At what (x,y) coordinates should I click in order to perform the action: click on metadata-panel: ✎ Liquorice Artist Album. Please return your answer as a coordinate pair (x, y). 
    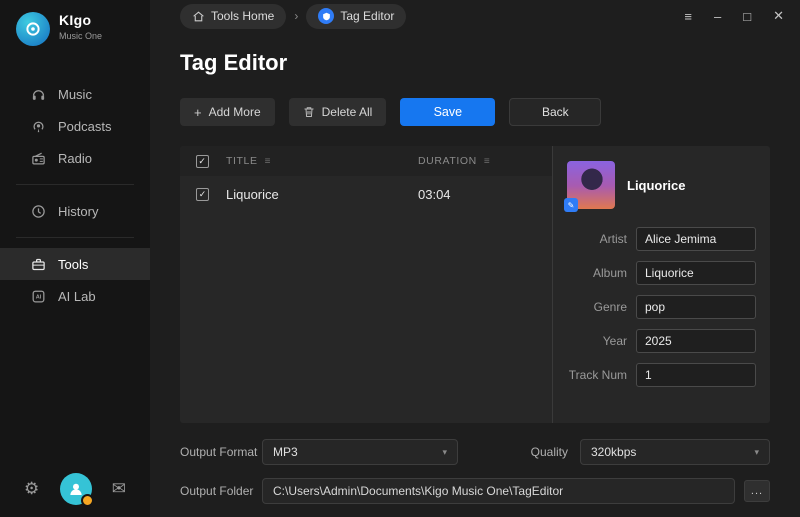
    Looking at the image, I should click on (661, 284).